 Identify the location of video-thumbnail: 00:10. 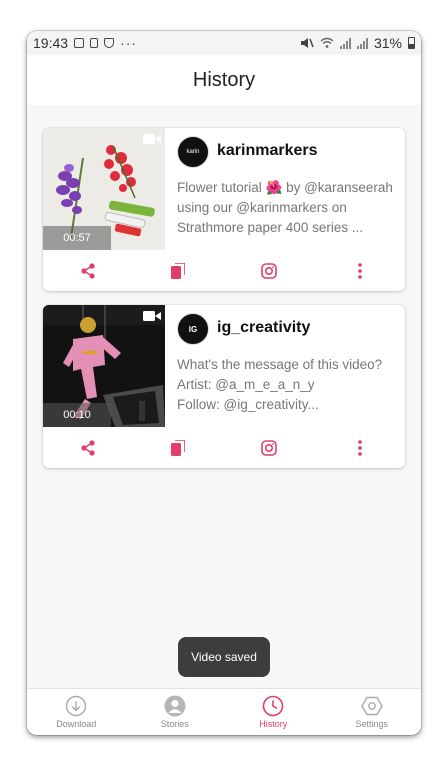
(104, 366).